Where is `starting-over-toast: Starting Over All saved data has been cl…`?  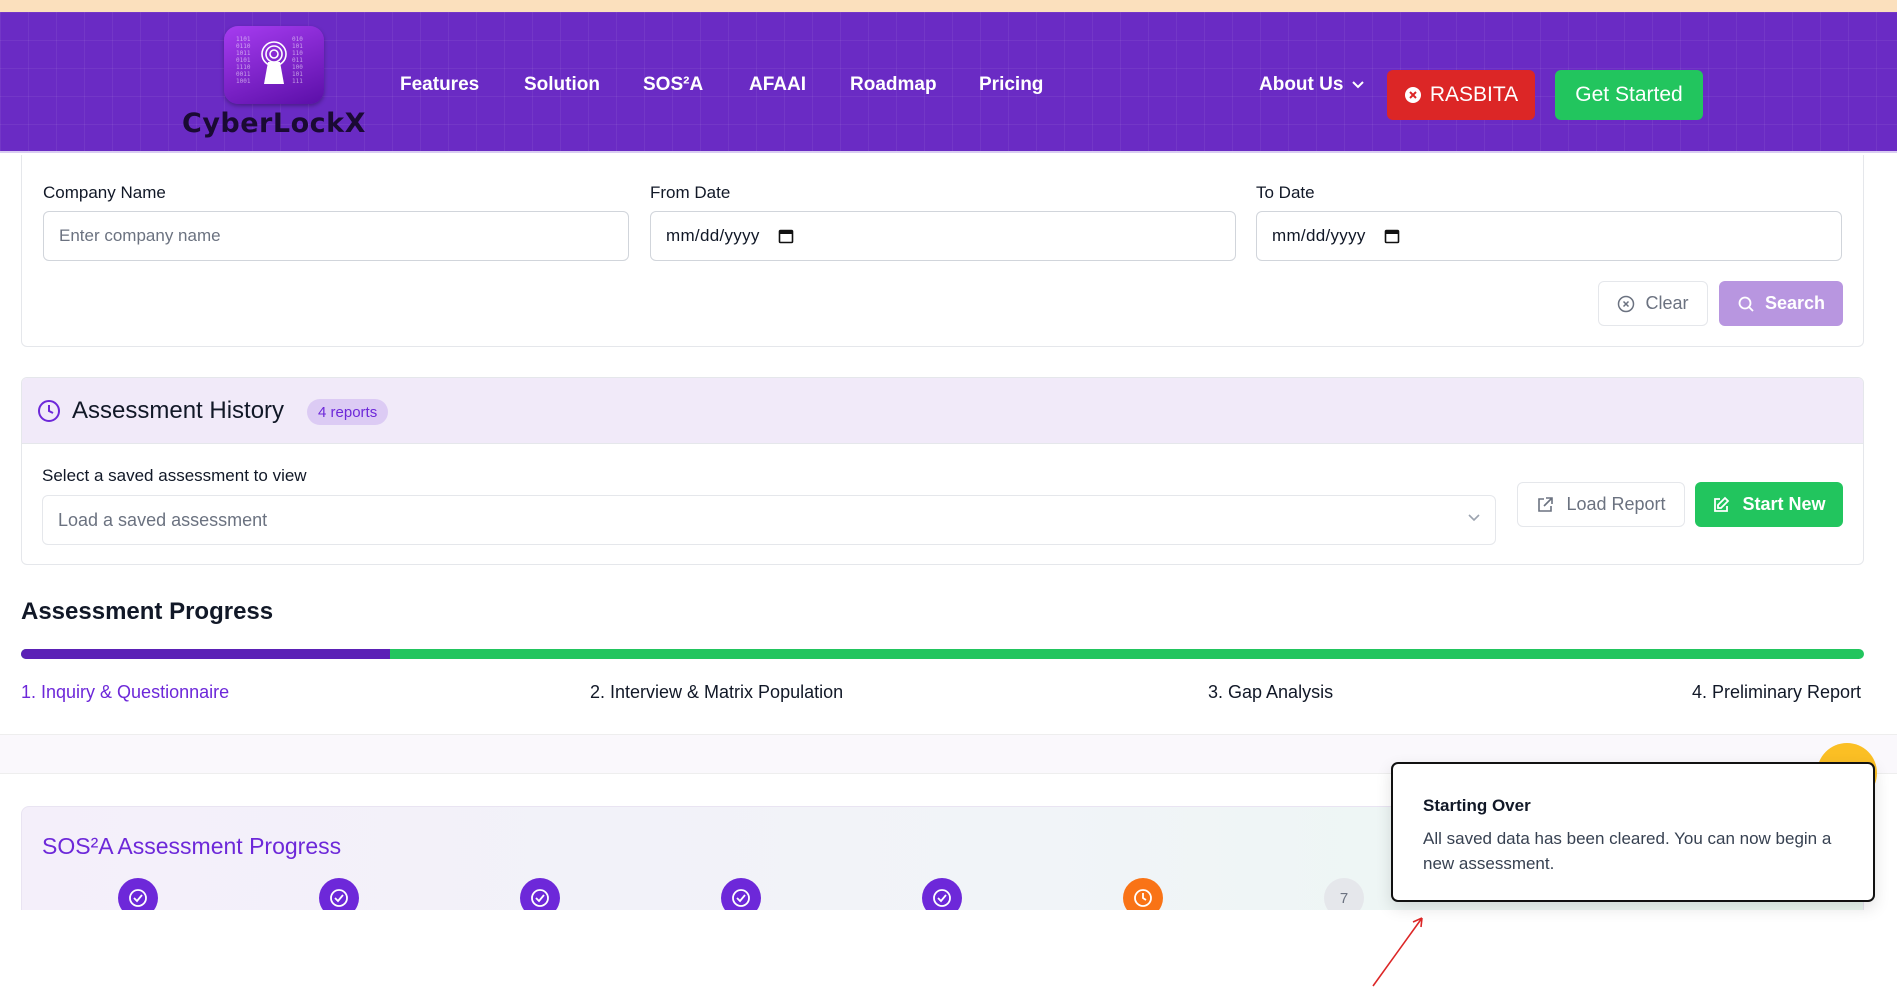
starting-over-toast: Starting Over All saved data has been cl… is located at coordinates (1633, 832).